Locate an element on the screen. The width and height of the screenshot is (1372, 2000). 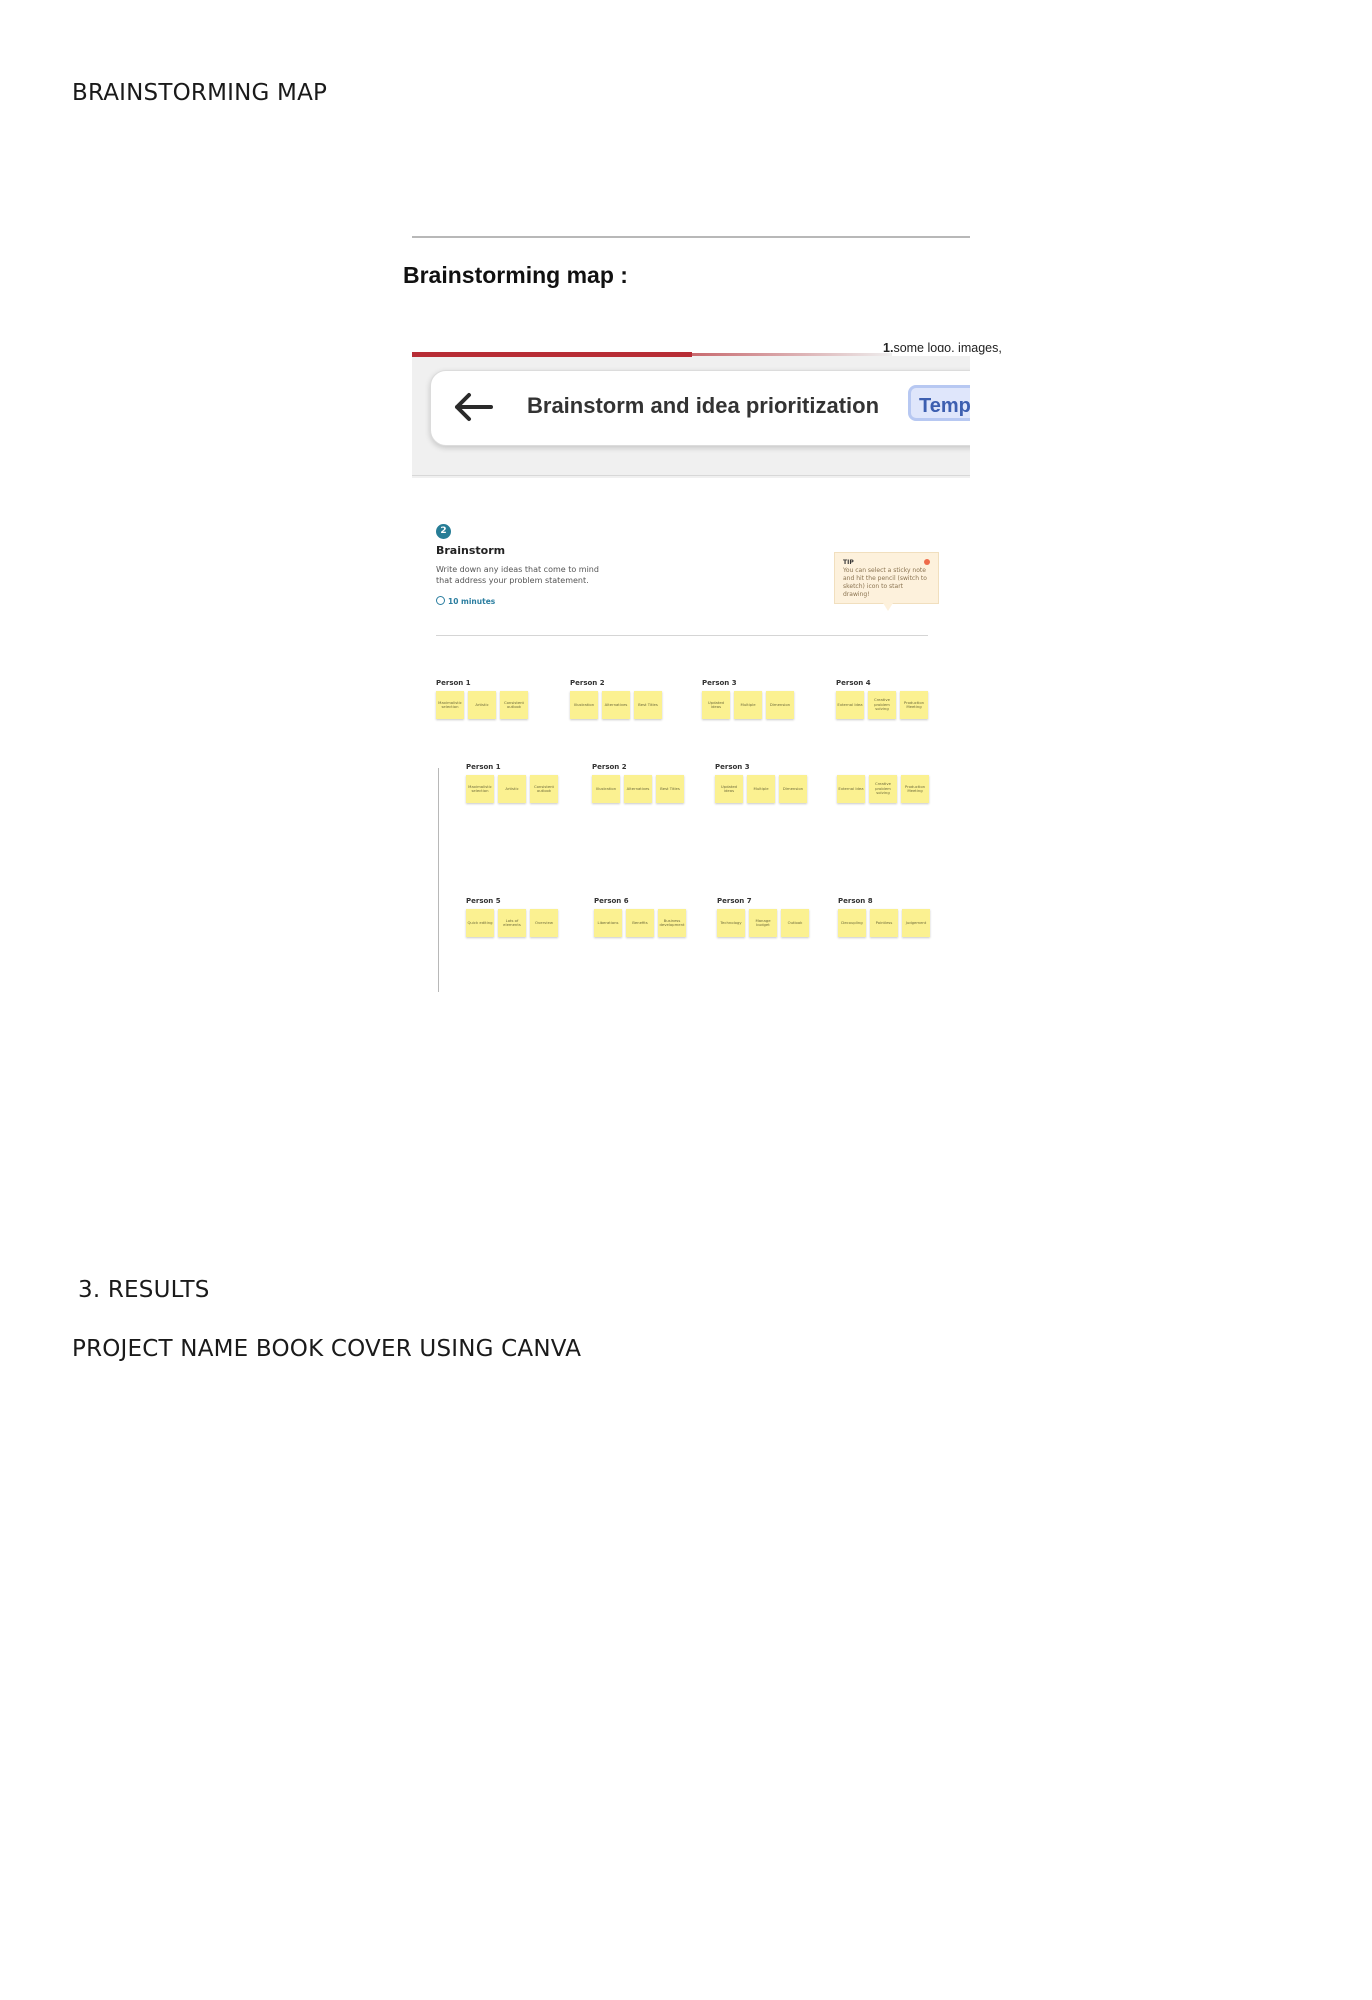
sticky-note: Technology is located at coordinates (731, 923).